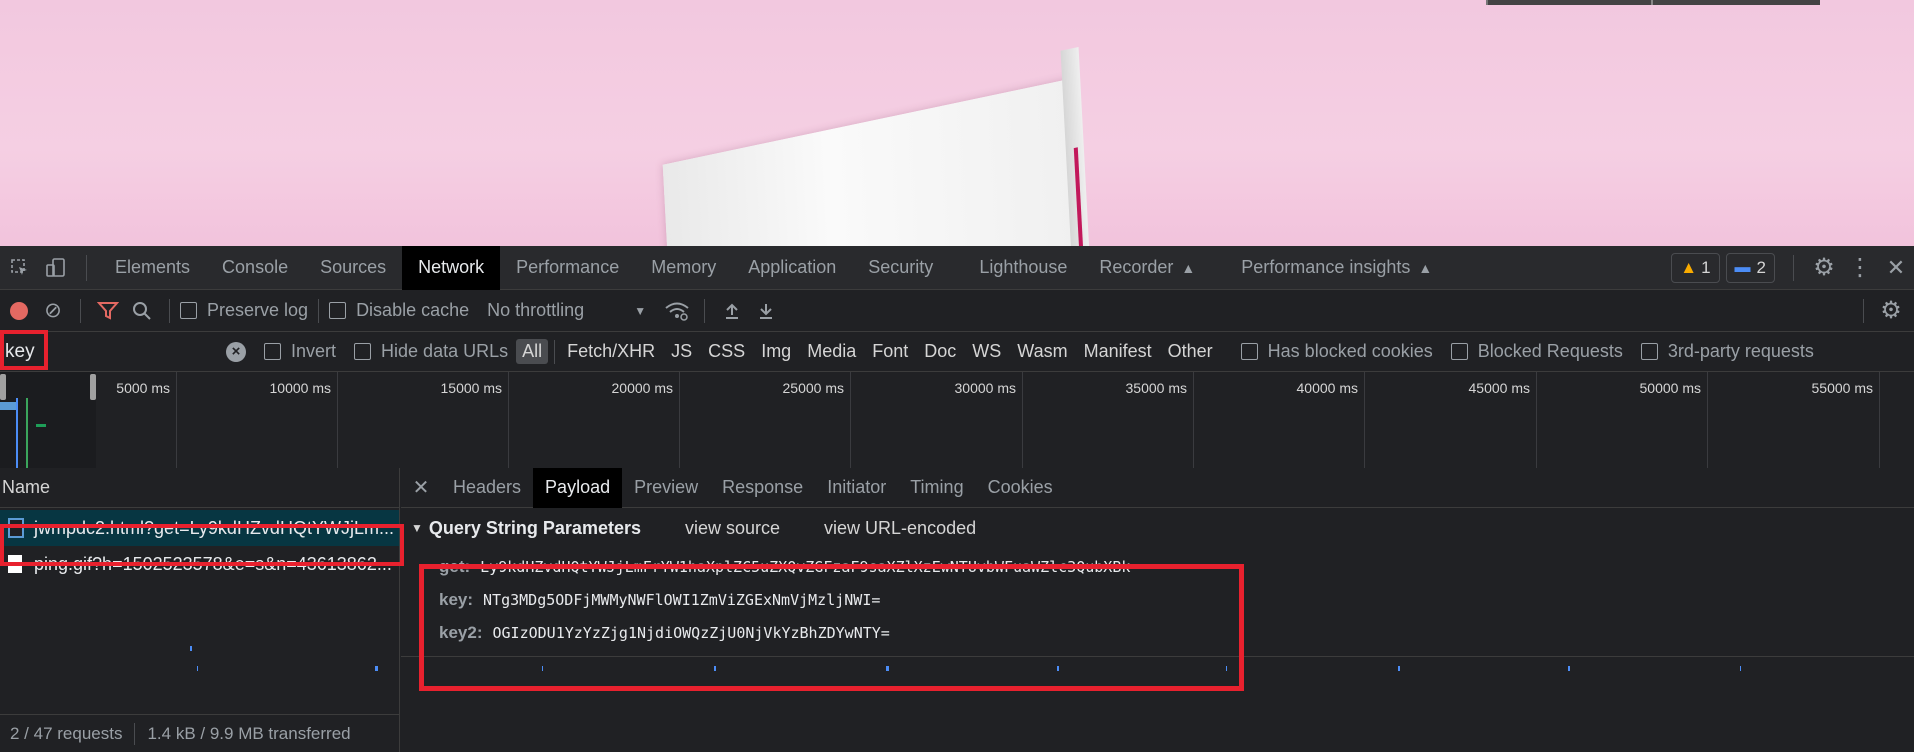 This screenshot has height=752, width=1914. Describe the element at coordinates (1020, 488) in the screenshot. I see `tab-cookies: Cookies` at that location.